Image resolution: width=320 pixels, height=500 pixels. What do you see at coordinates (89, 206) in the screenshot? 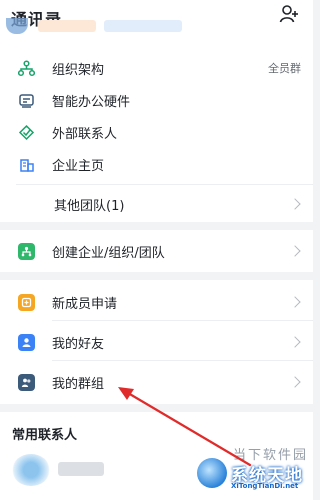
I see `menu-item-label: 其他团队(1)` at bounding box center [89, 206].